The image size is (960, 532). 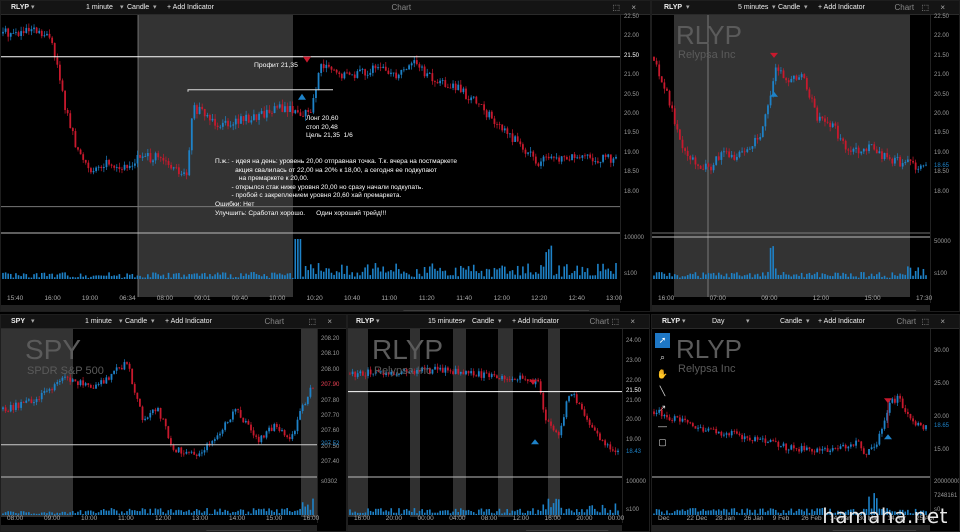 What do you see at coordinates (942, 166) in the screenshot?
I see `last-price-tag: 18.65` at bounding box center [942, 166].